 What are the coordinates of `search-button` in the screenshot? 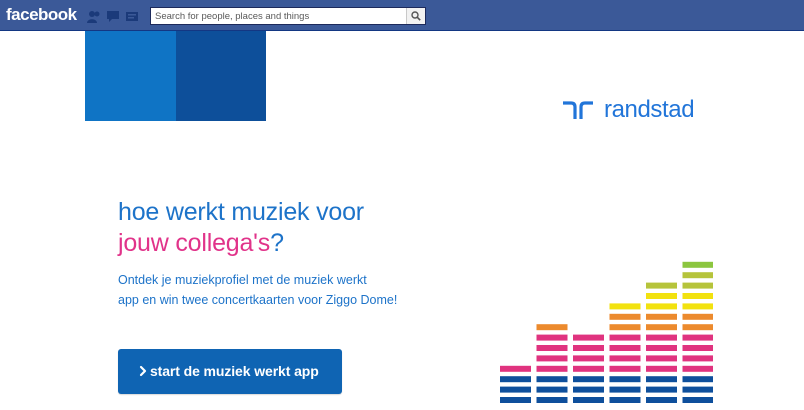 It's located at (415, 16).